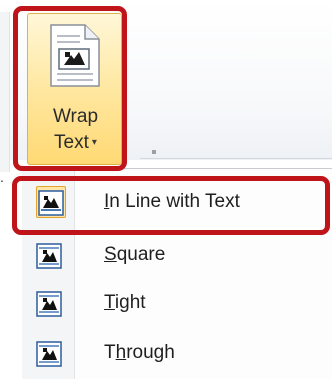 Image resolution: width=332 pixels, height=379 pixels. I want to click on wrap-tight-icon, so click(49, 304).